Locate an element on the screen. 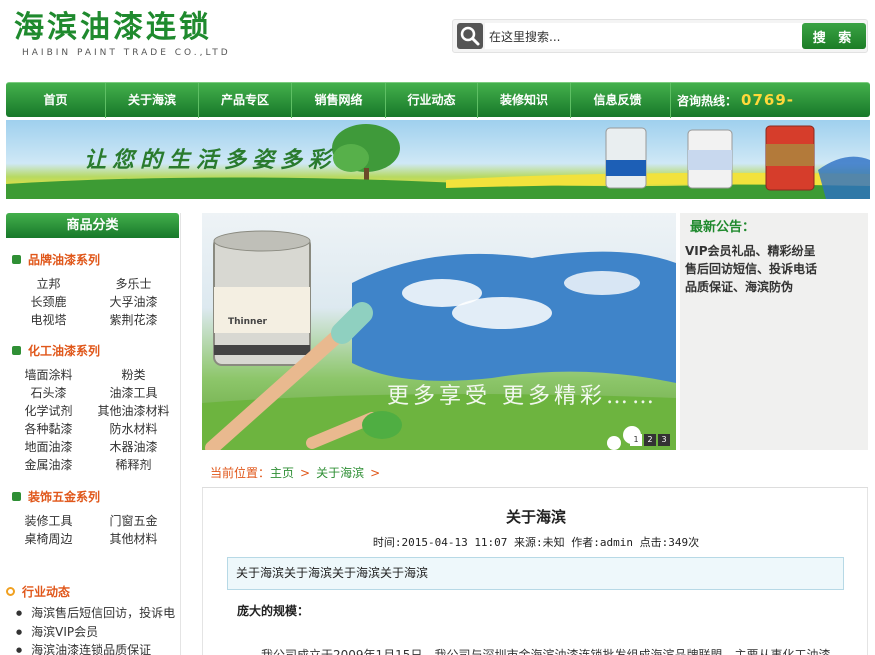 The height and width of the screenshot is (655, 875). search-bar: 搜 索 is located at coordinates (660, 36).